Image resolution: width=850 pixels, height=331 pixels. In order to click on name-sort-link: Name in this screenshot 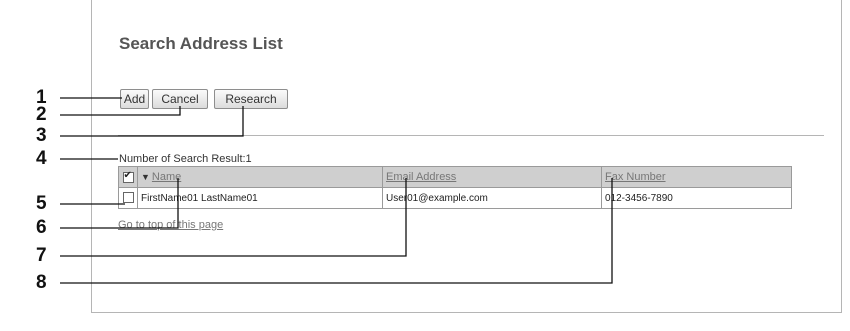, I will do `click(166, 177)`.